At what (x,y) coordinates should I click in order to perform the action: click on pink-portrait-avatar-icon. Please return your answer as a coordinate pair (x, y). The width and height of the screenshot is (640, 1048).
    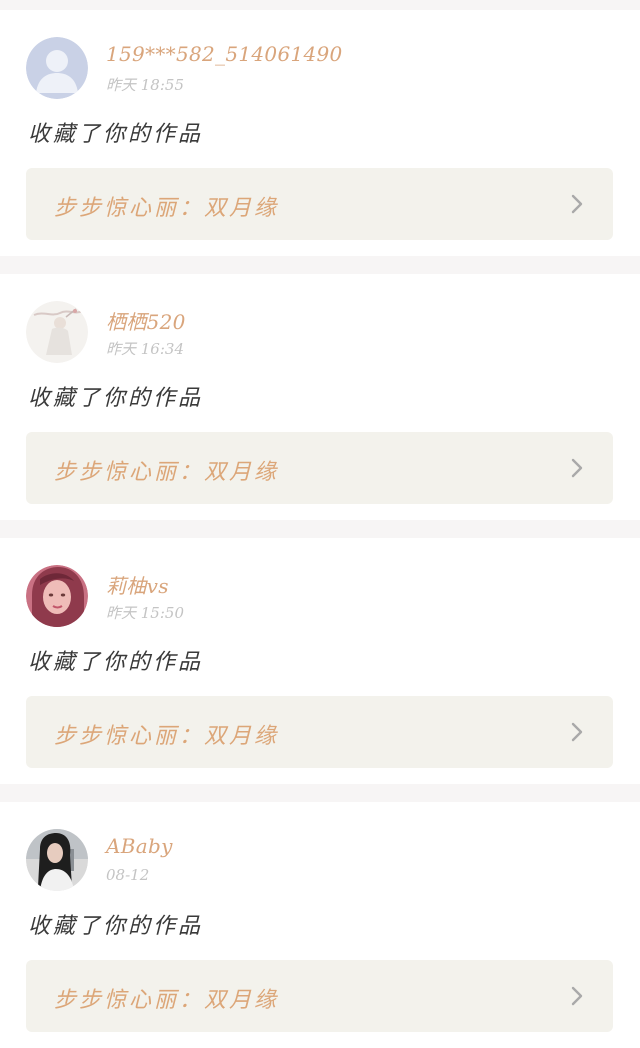
    Looking at the image, I should click on (57, 596).